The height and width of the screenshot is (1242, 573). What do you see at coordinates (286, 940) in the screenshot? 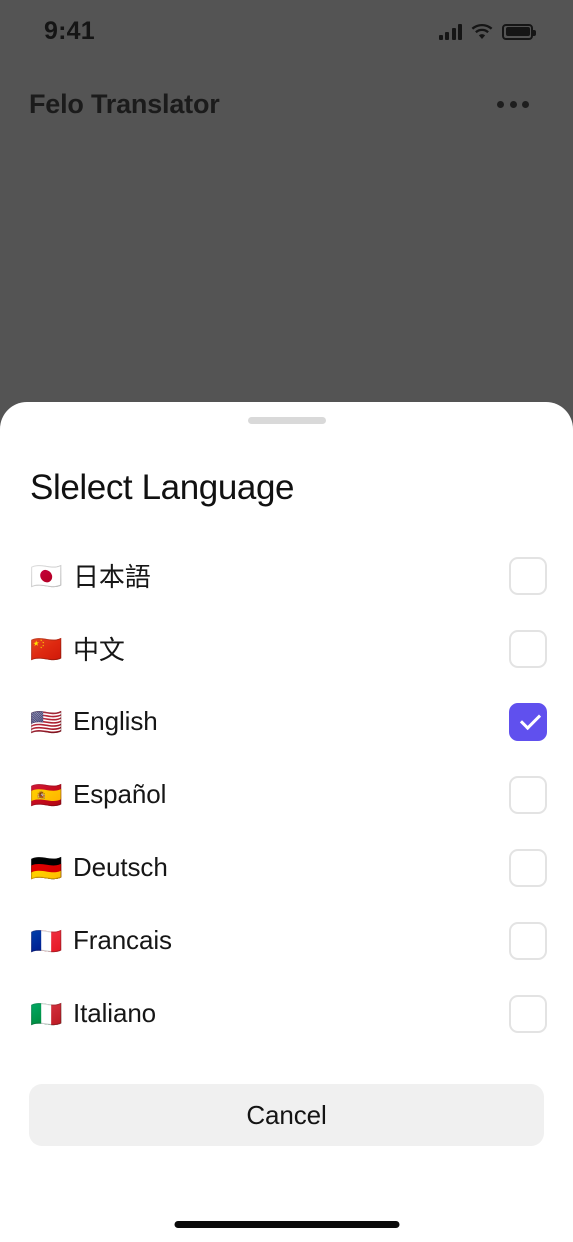
I see `language-row: 🇫🇷 Francais` at bounding box center [286, 940].